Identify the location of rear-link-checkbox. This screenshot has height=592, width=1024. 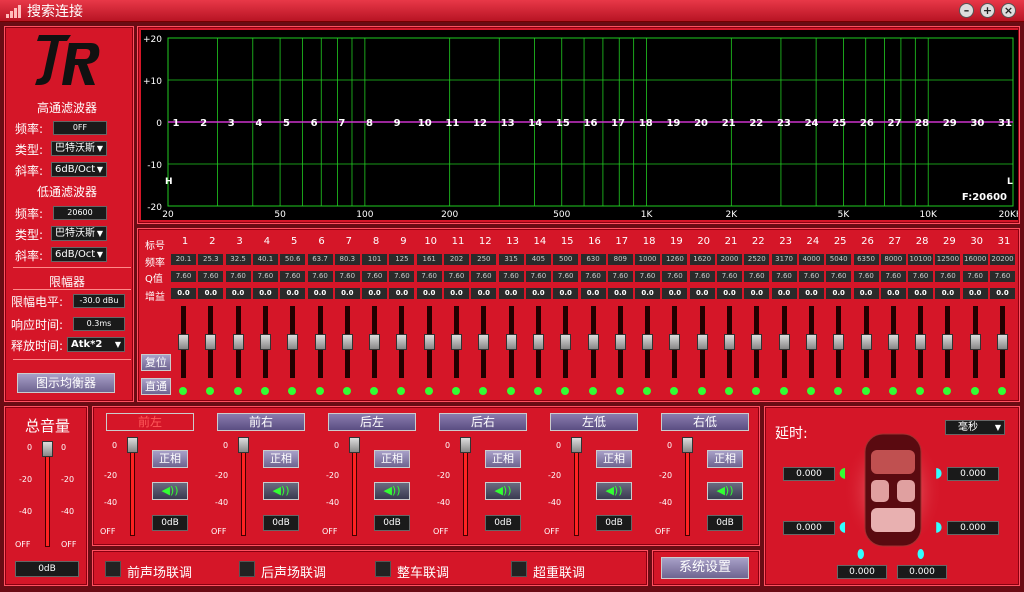
(247, 569).